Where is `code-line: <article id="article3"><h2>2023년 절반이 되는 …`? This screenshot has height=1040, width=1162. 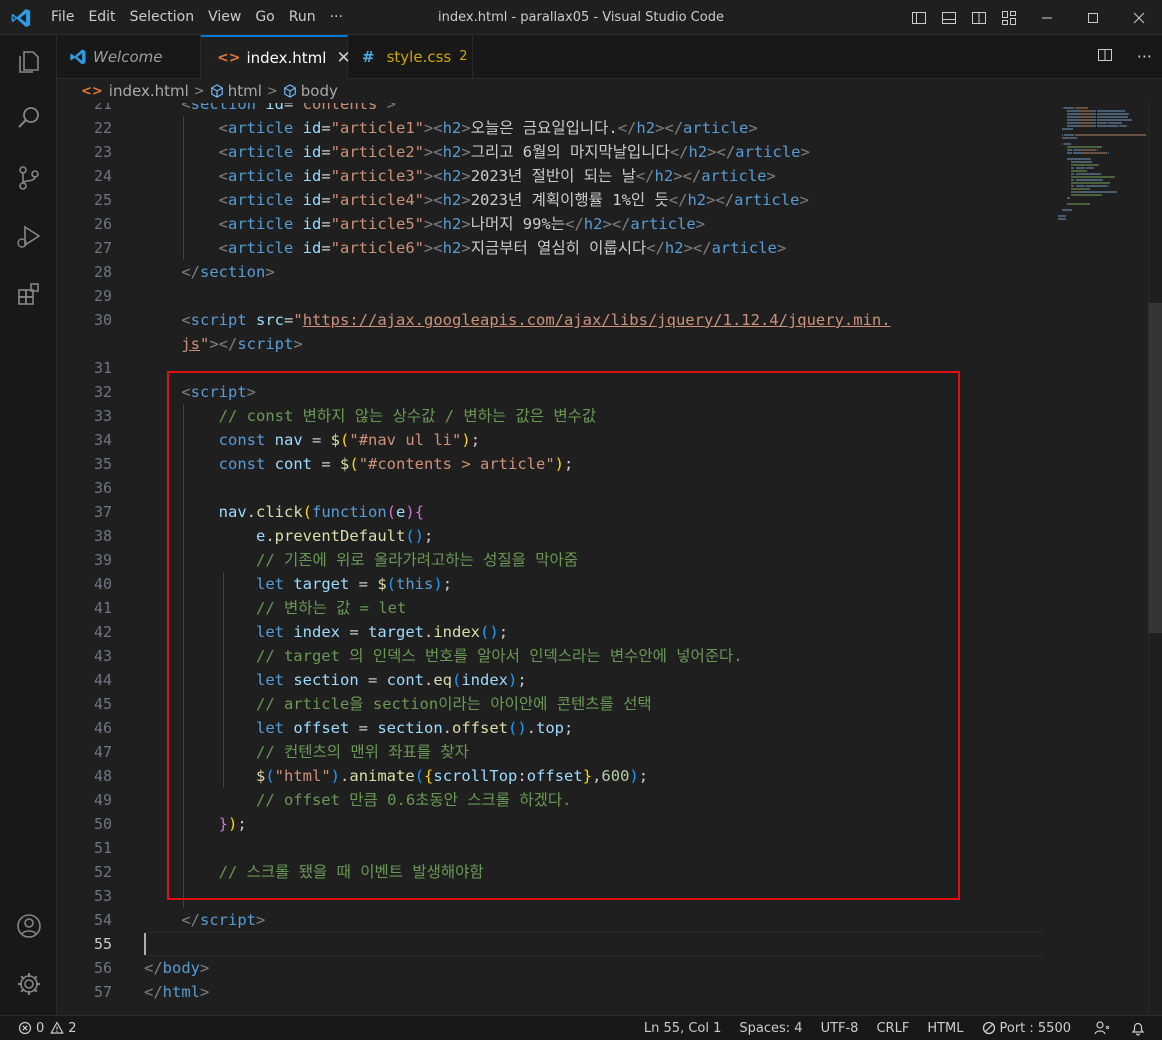 code-line: <article id="article3"><h2>2023년 절반이 되는 … is located at coordinates (460, 176).